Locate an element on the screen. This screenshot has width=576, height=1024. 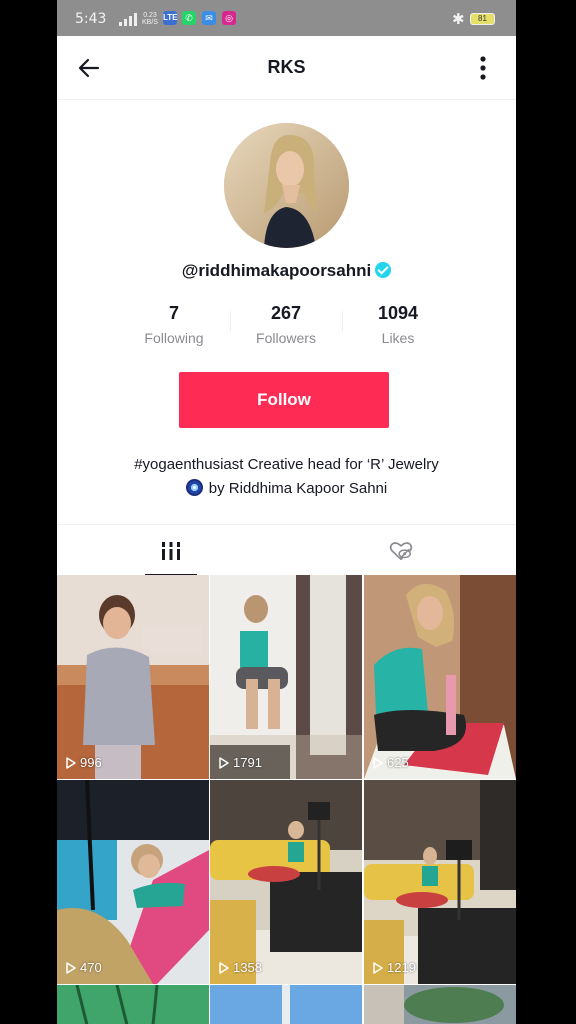
likes-count: 1094 is located at coordinates (398, 313).